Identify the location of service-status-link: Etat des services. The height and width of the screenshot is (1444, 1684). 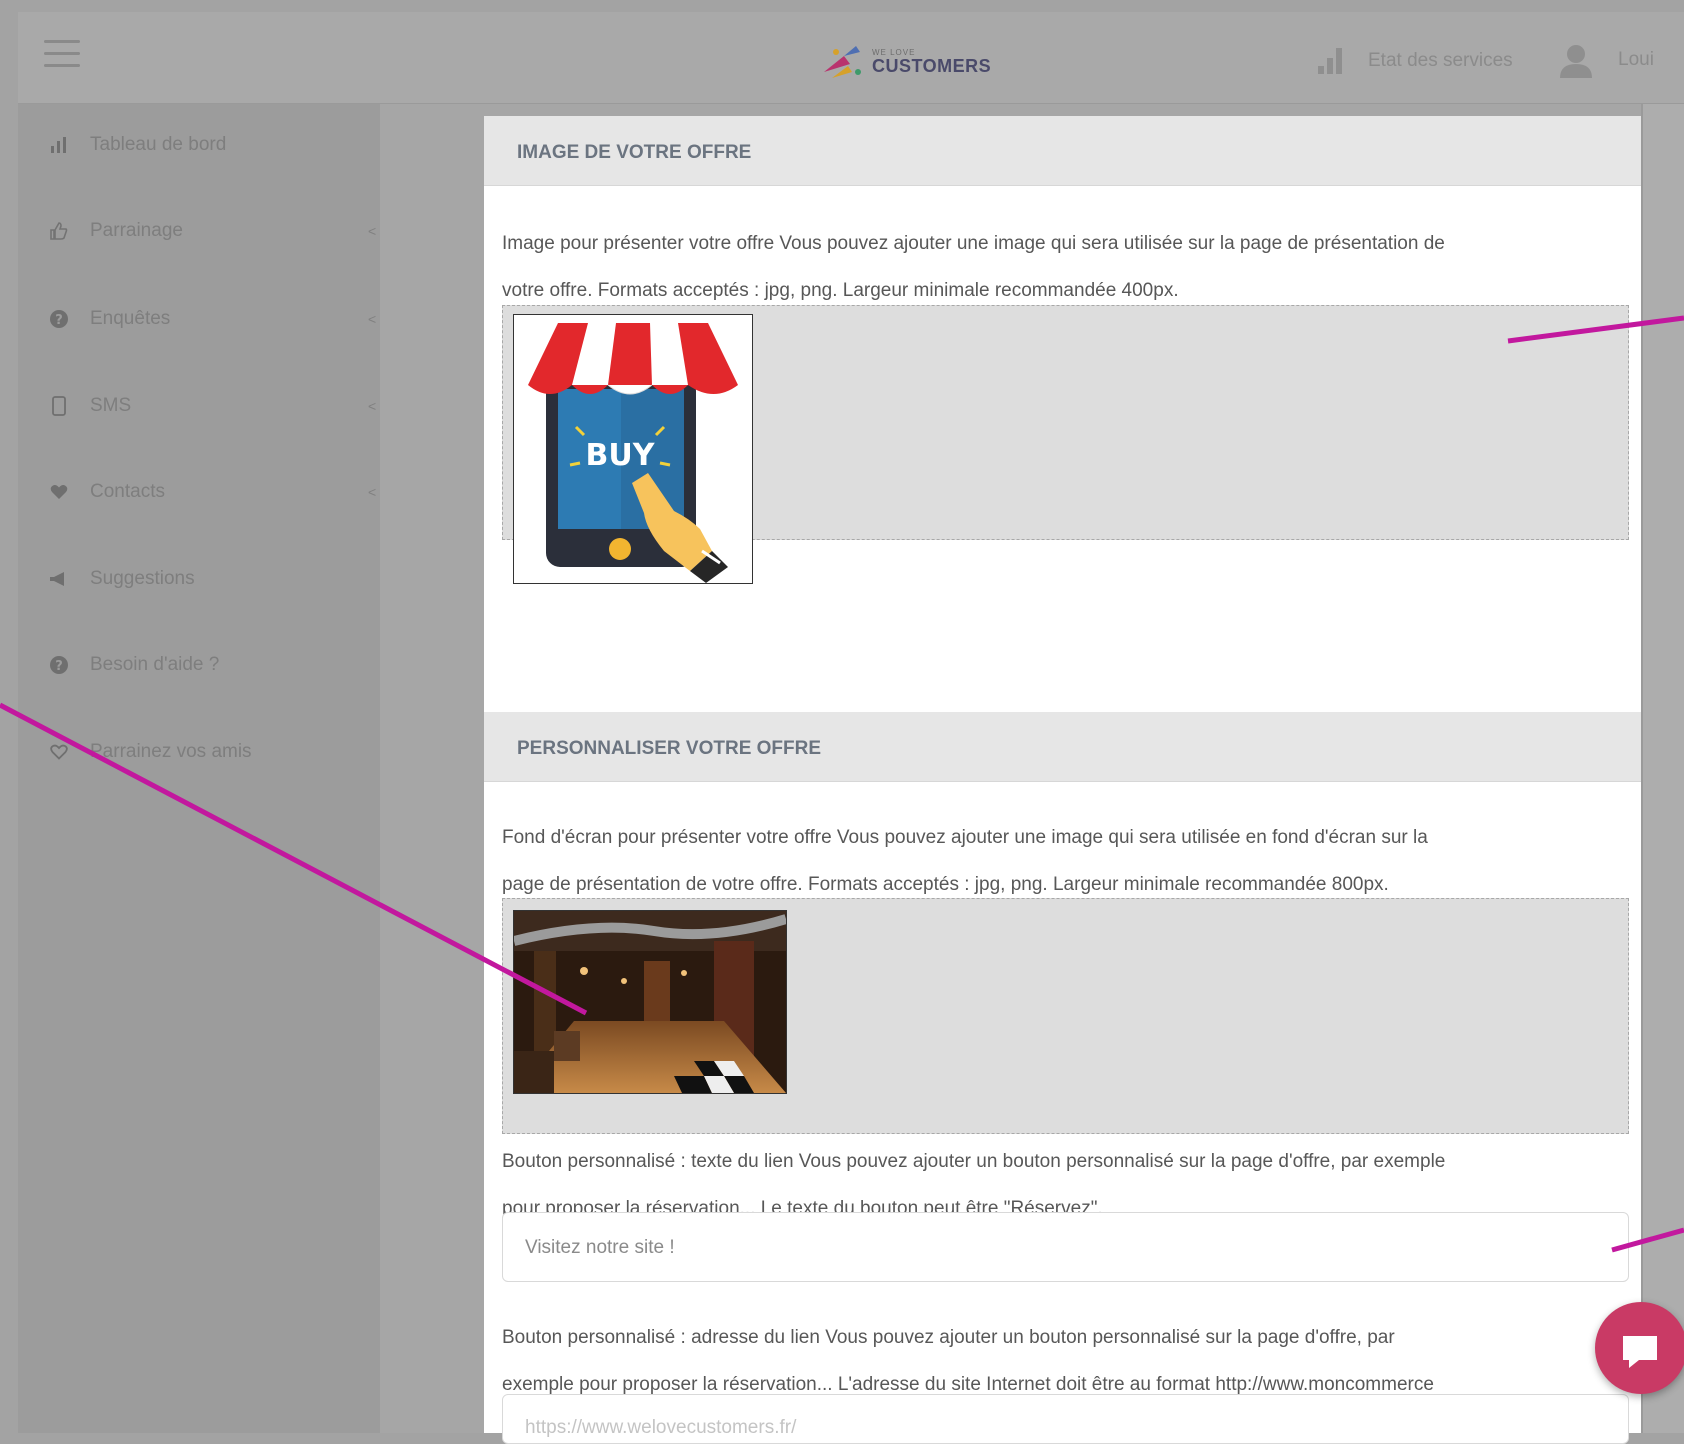
(1415, 61).